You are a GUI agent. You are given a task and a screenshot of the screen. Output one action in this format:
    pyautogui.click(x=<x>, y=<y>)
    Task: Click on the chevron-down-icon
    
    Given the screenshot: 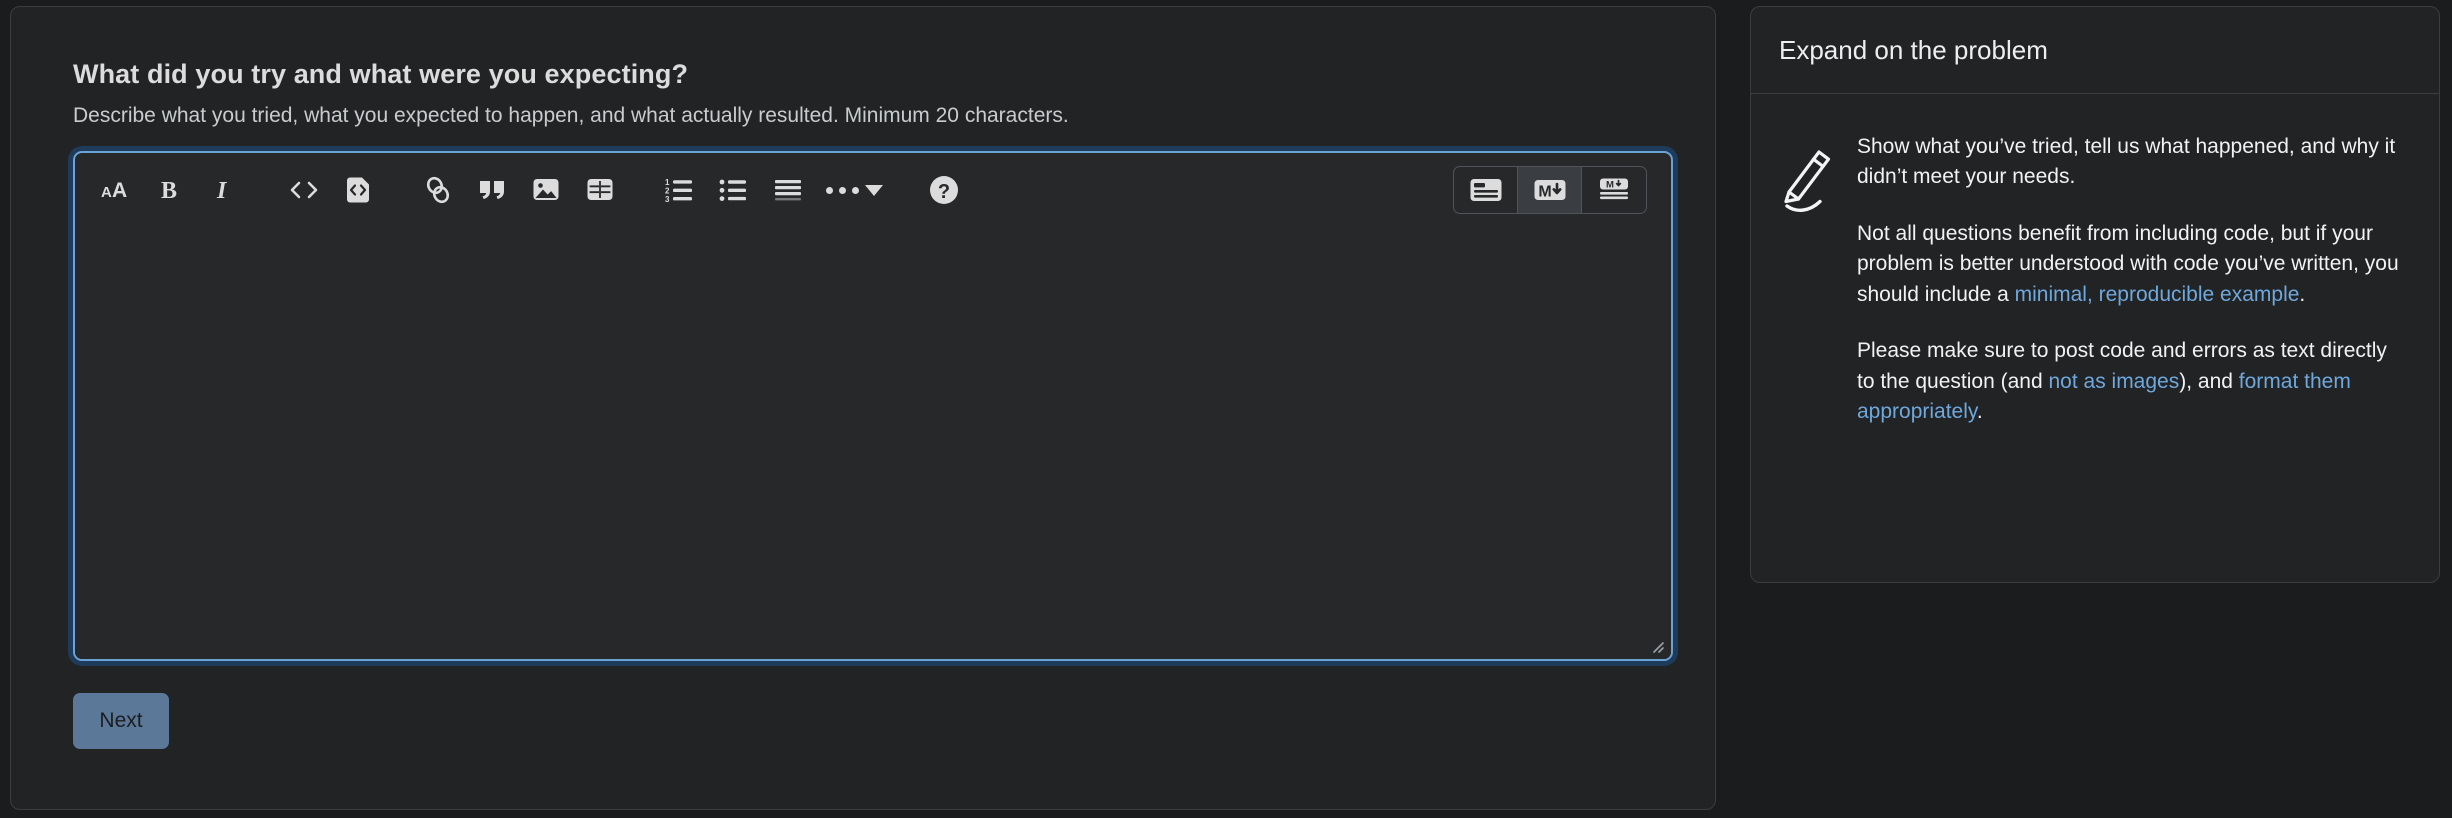 What is the action you would take?
    pyautogui.click(x=873, y=190)
    